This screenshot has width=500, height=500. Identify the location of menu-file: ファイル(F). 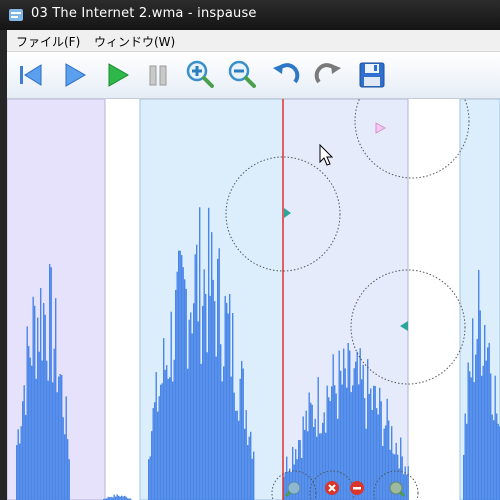
(48, 41).